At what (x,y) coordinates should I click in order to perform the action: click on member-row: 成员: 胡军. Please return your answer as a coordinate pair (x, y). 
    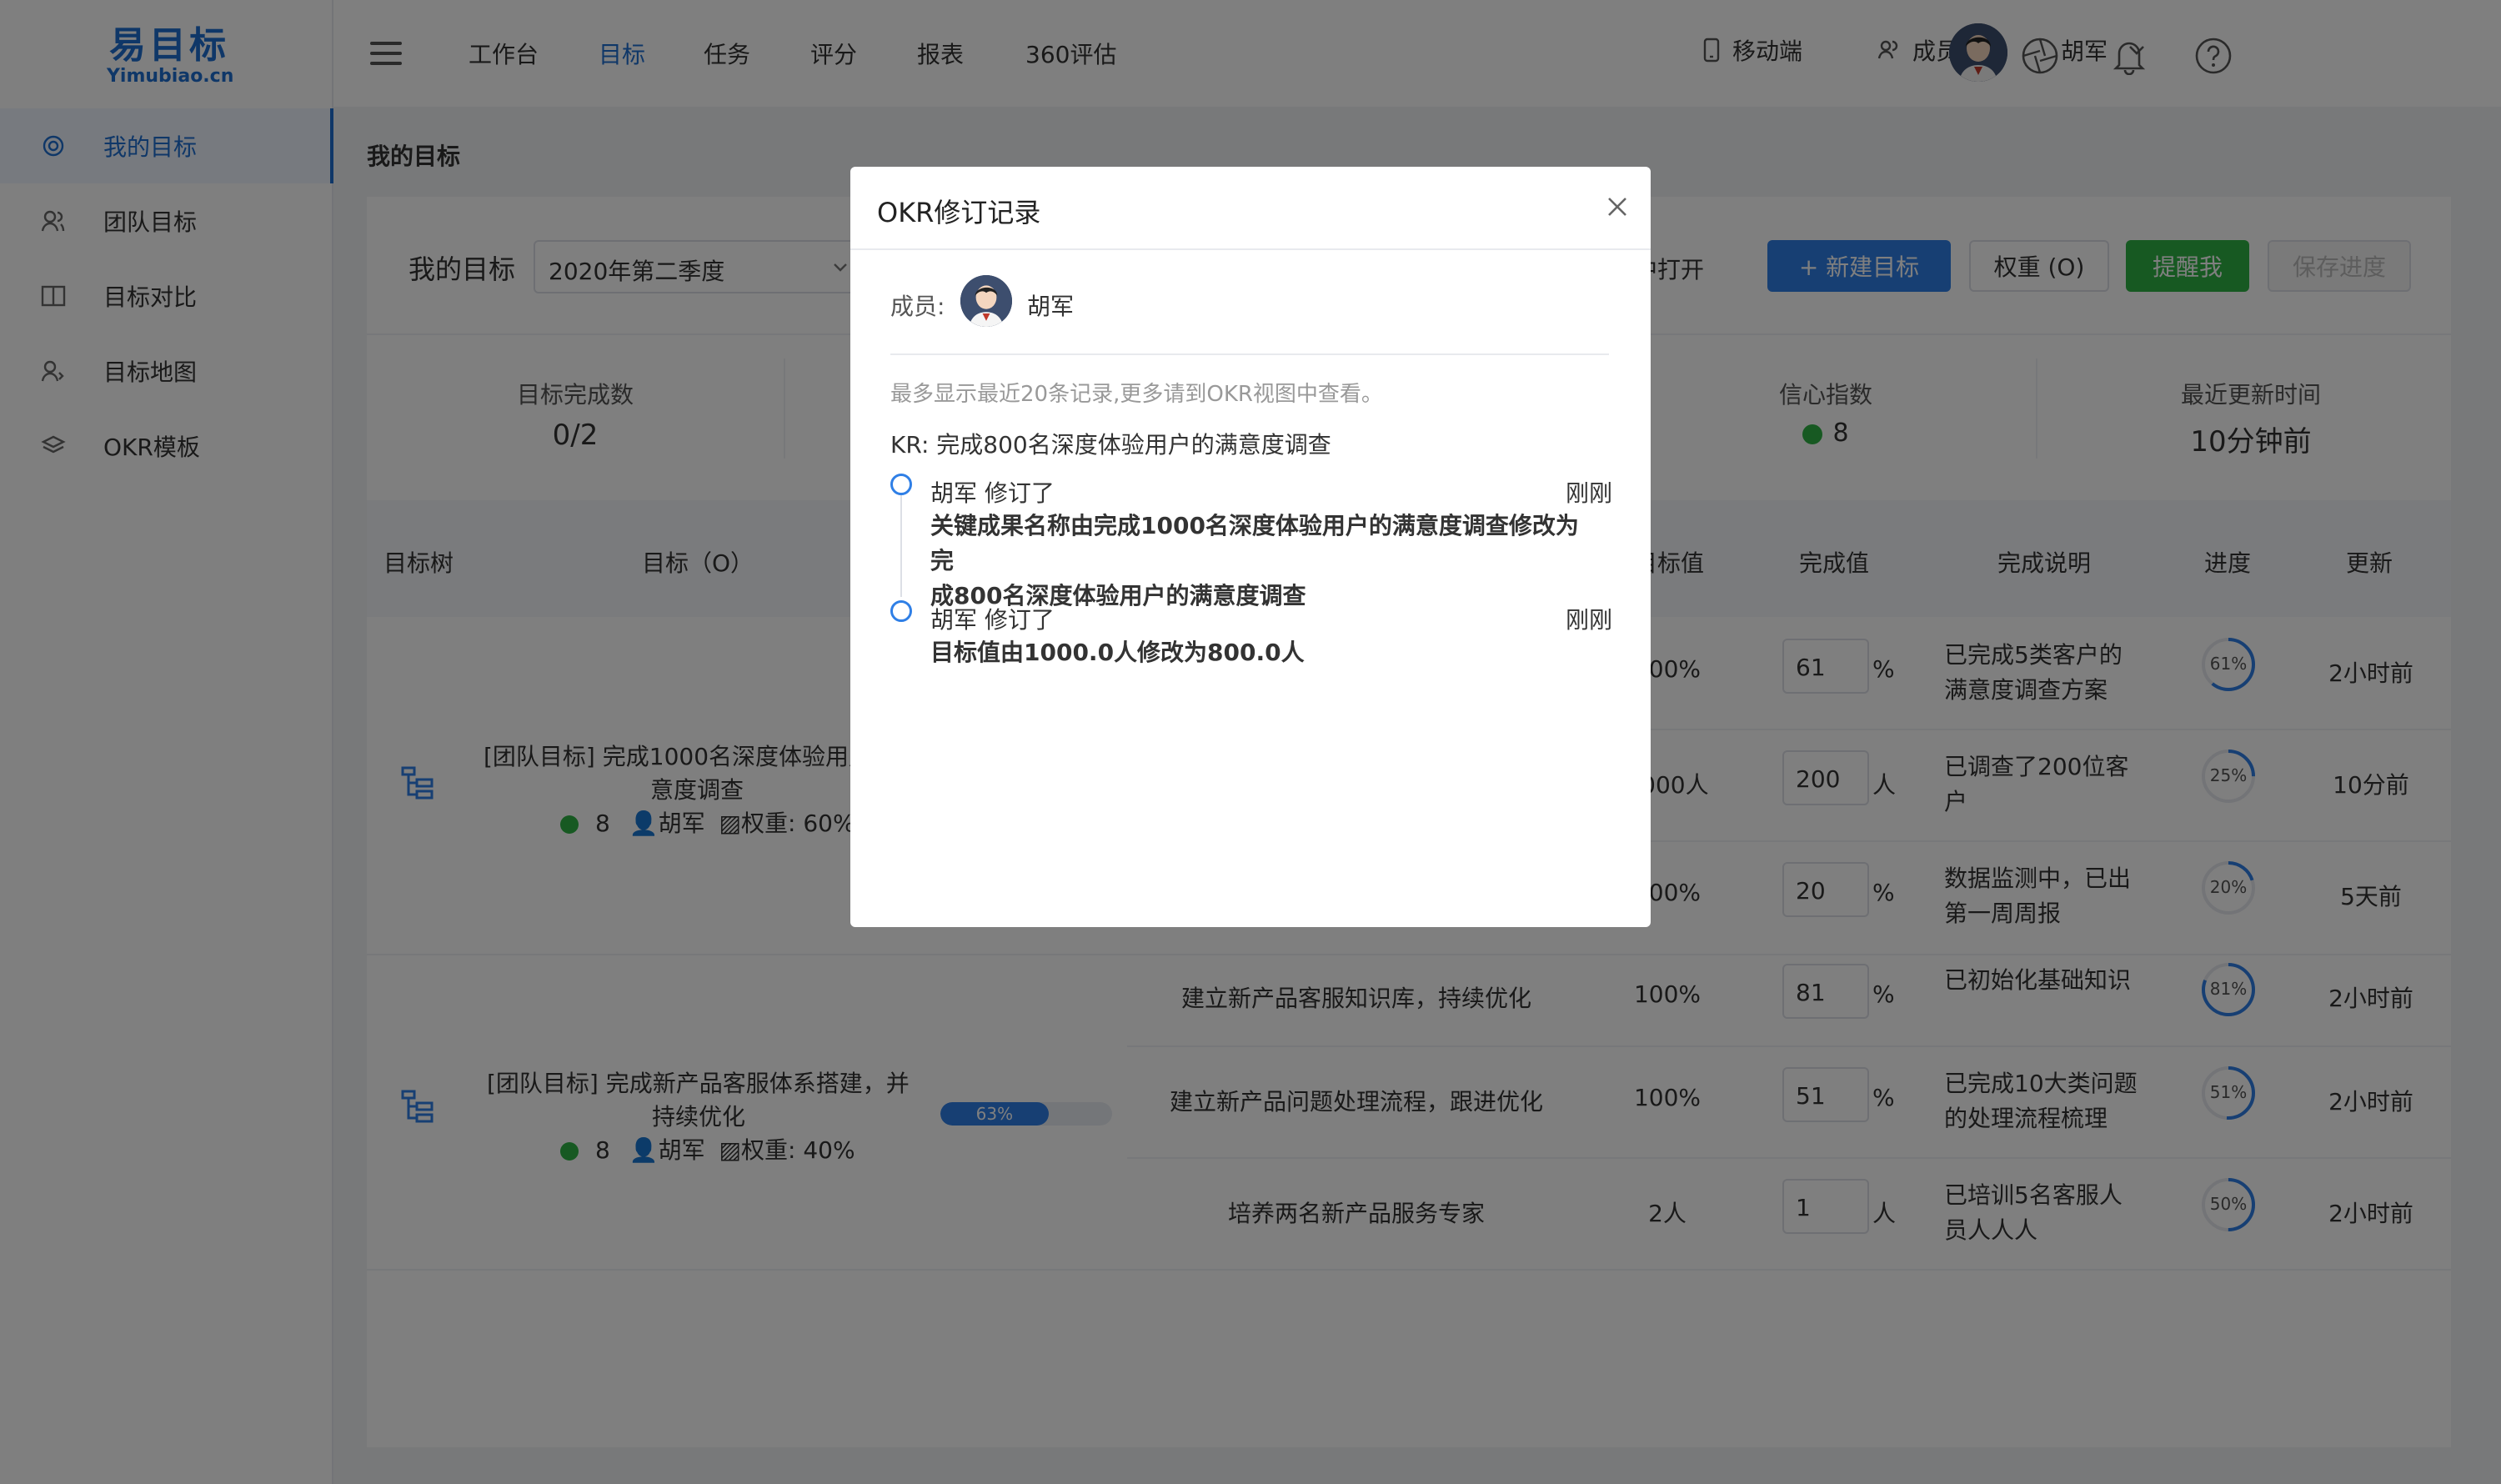
    Looking at the image, I should click on (1250, 315).